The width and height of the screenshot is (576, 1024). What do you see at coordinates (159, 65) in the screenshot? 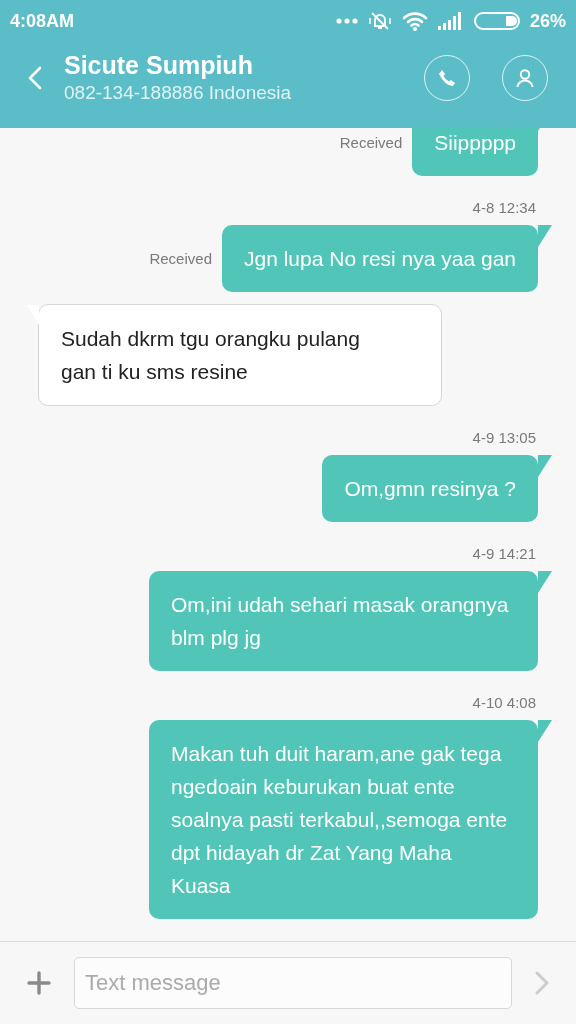
I see `contact-name: Sicute Sumpiuh` at bounding box center [159, 65].